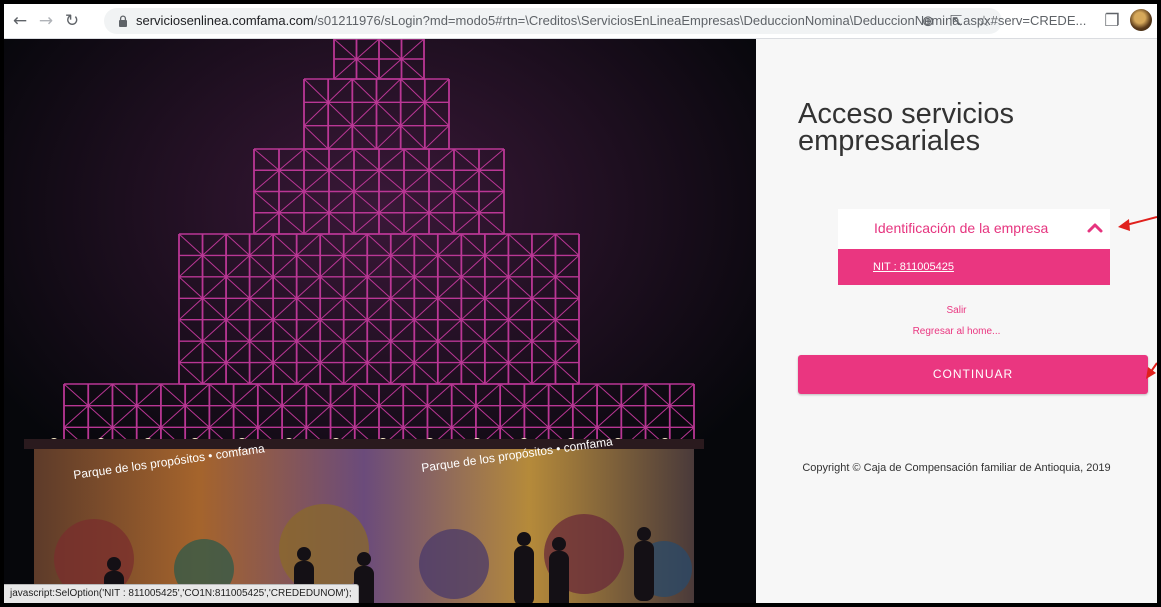  I want to click on star-icon: ☆, so click(984, 21).